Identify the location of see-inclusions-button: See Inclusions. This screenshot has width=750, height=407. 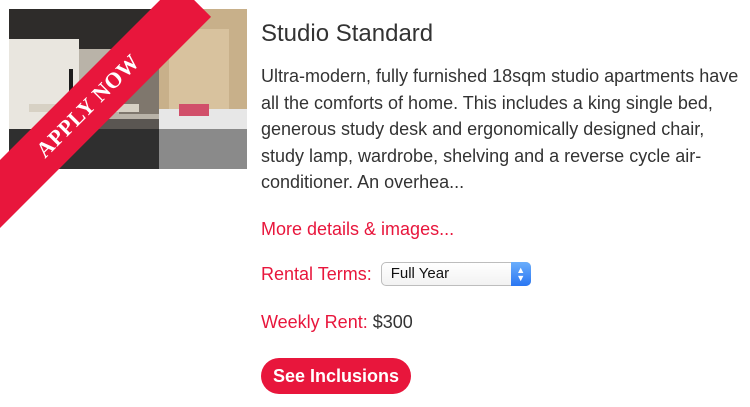
(336, 376).